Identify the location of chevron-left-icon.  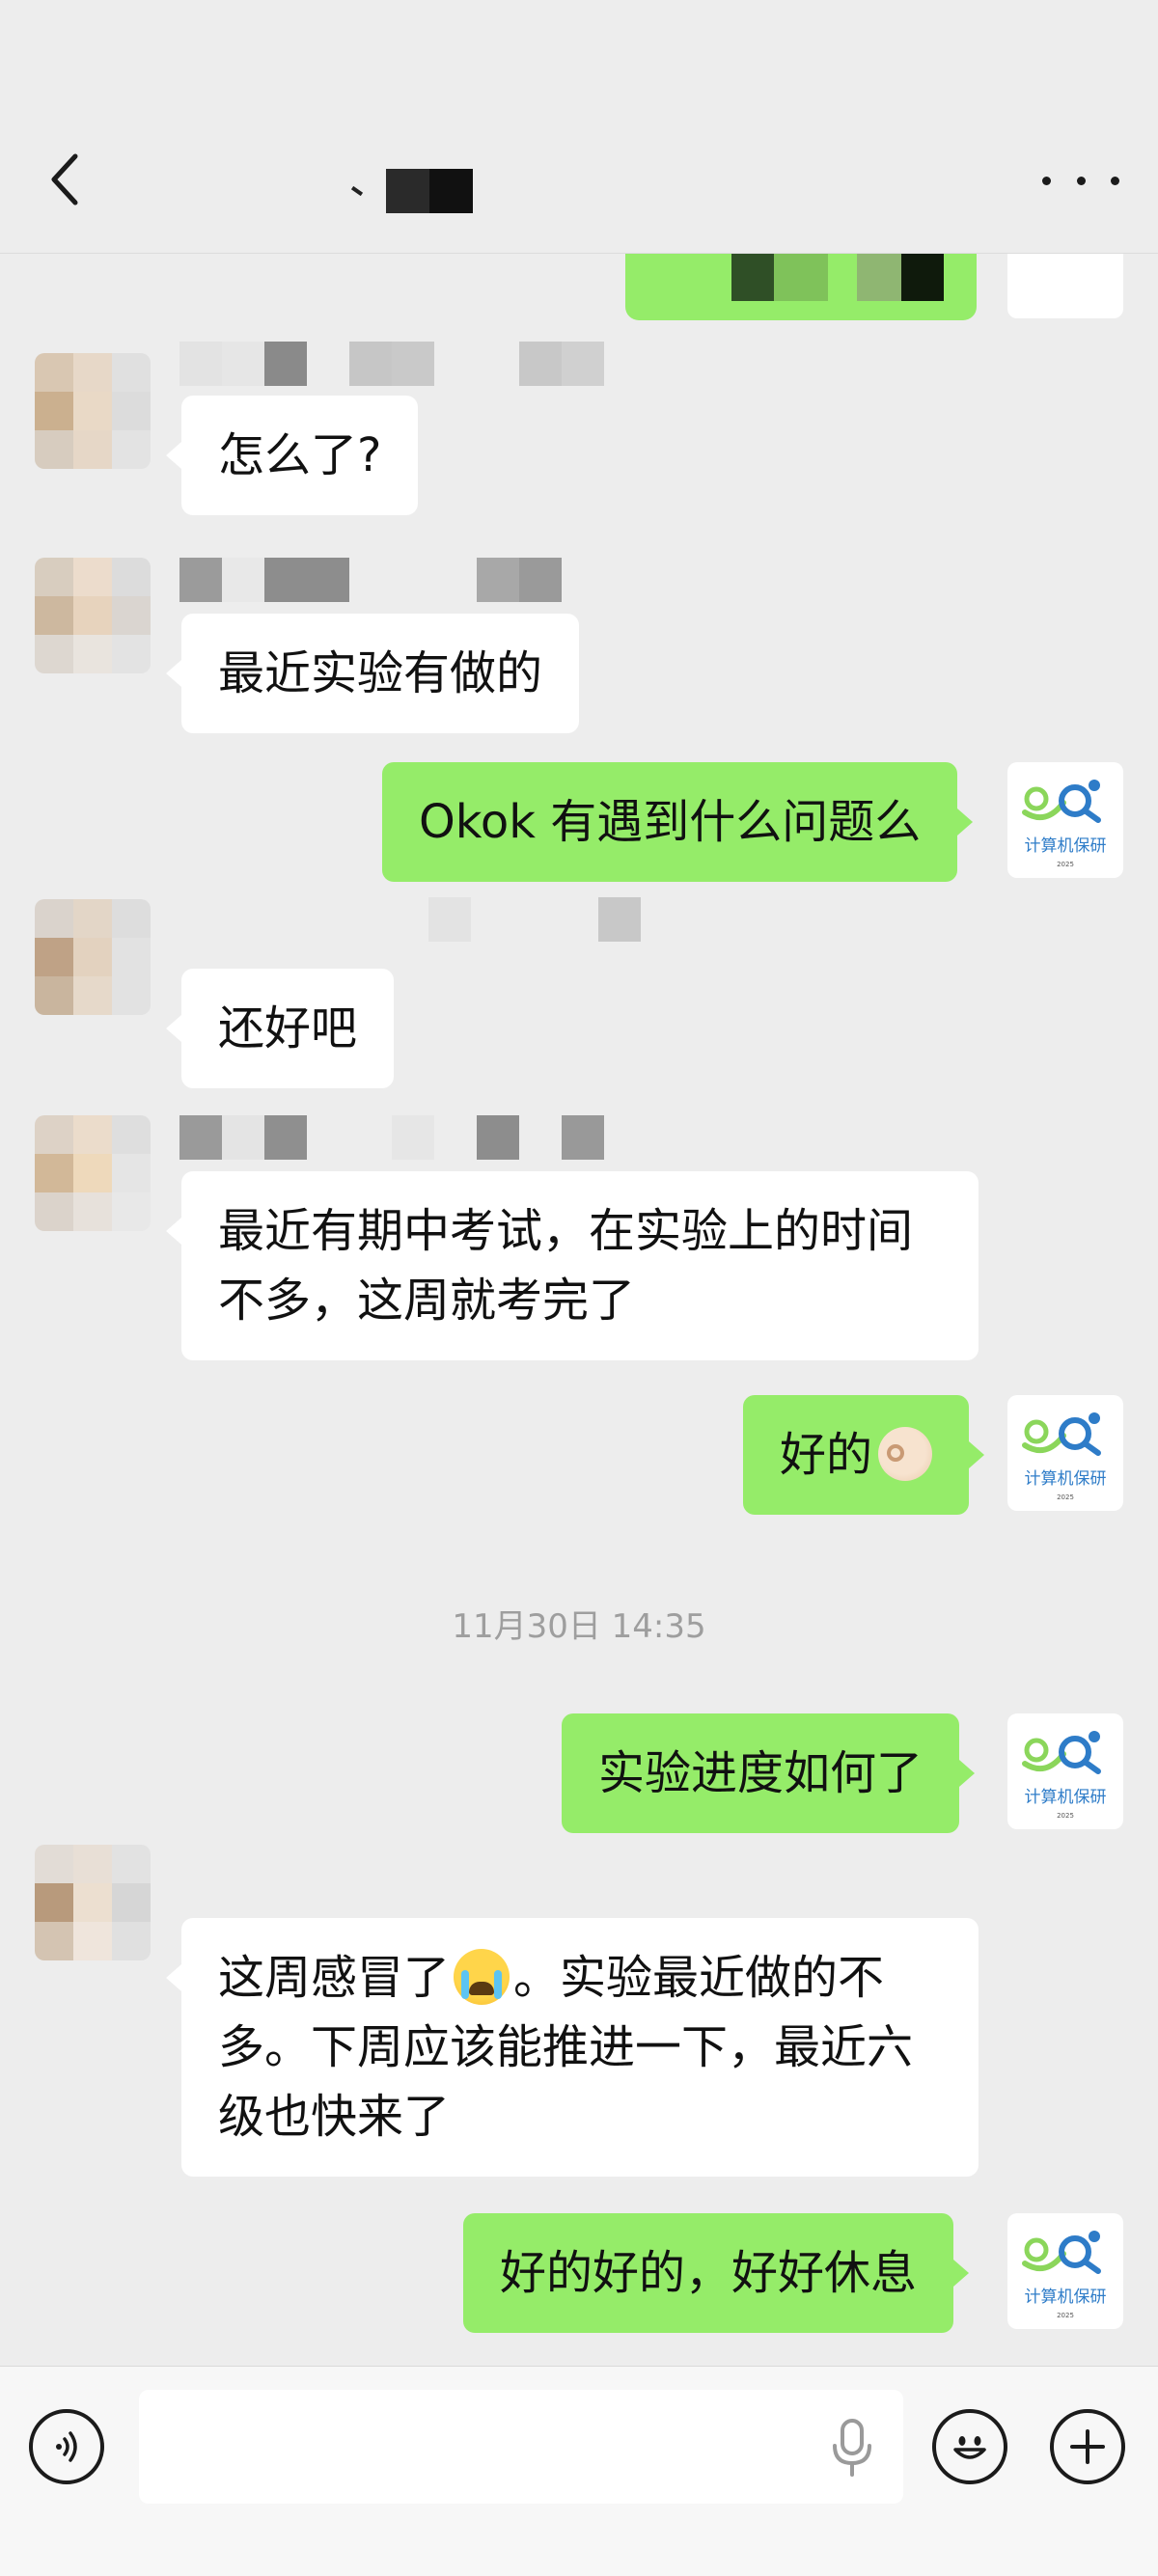
(64, 180).